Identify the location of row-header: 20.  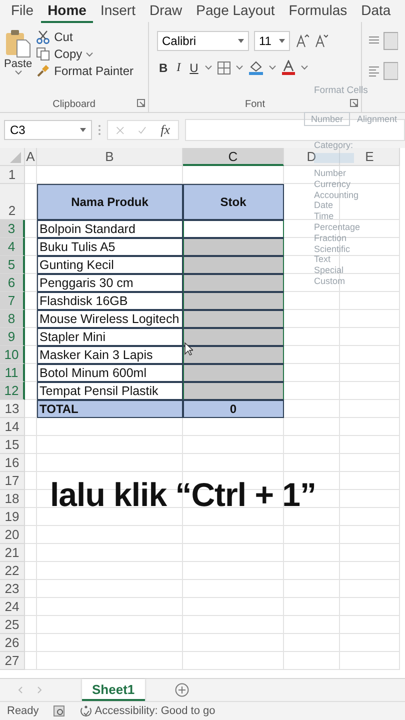
(12, 535).